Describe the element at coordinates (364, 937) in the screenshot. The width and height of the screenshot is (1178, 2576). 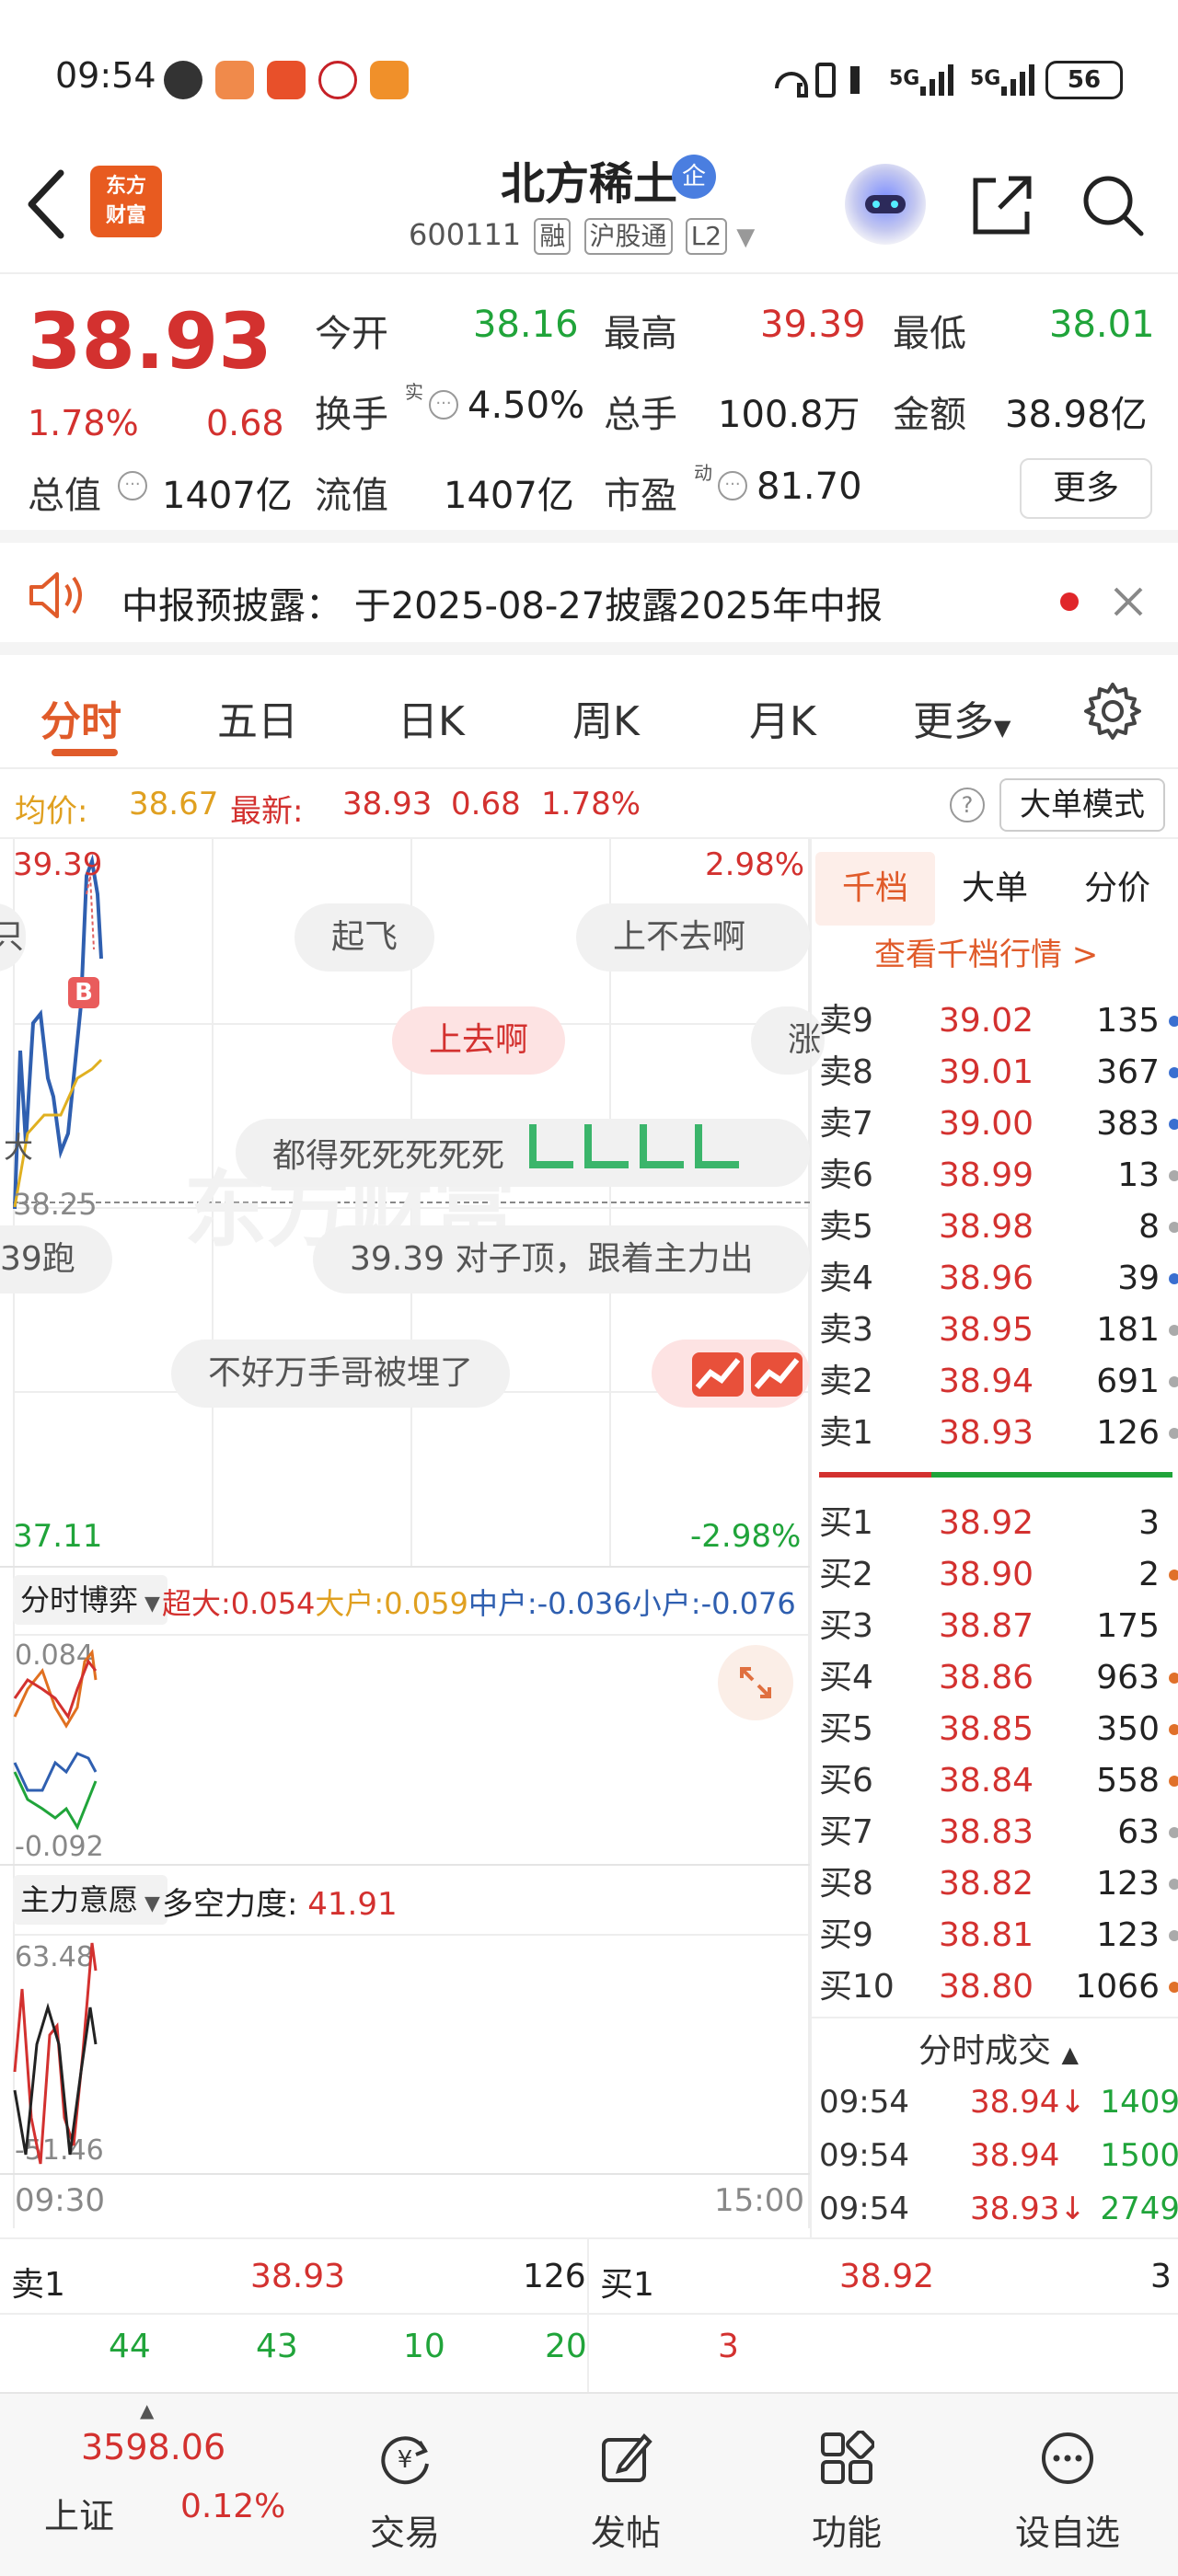
I see `danmu-bubble: 起飞` at that location.